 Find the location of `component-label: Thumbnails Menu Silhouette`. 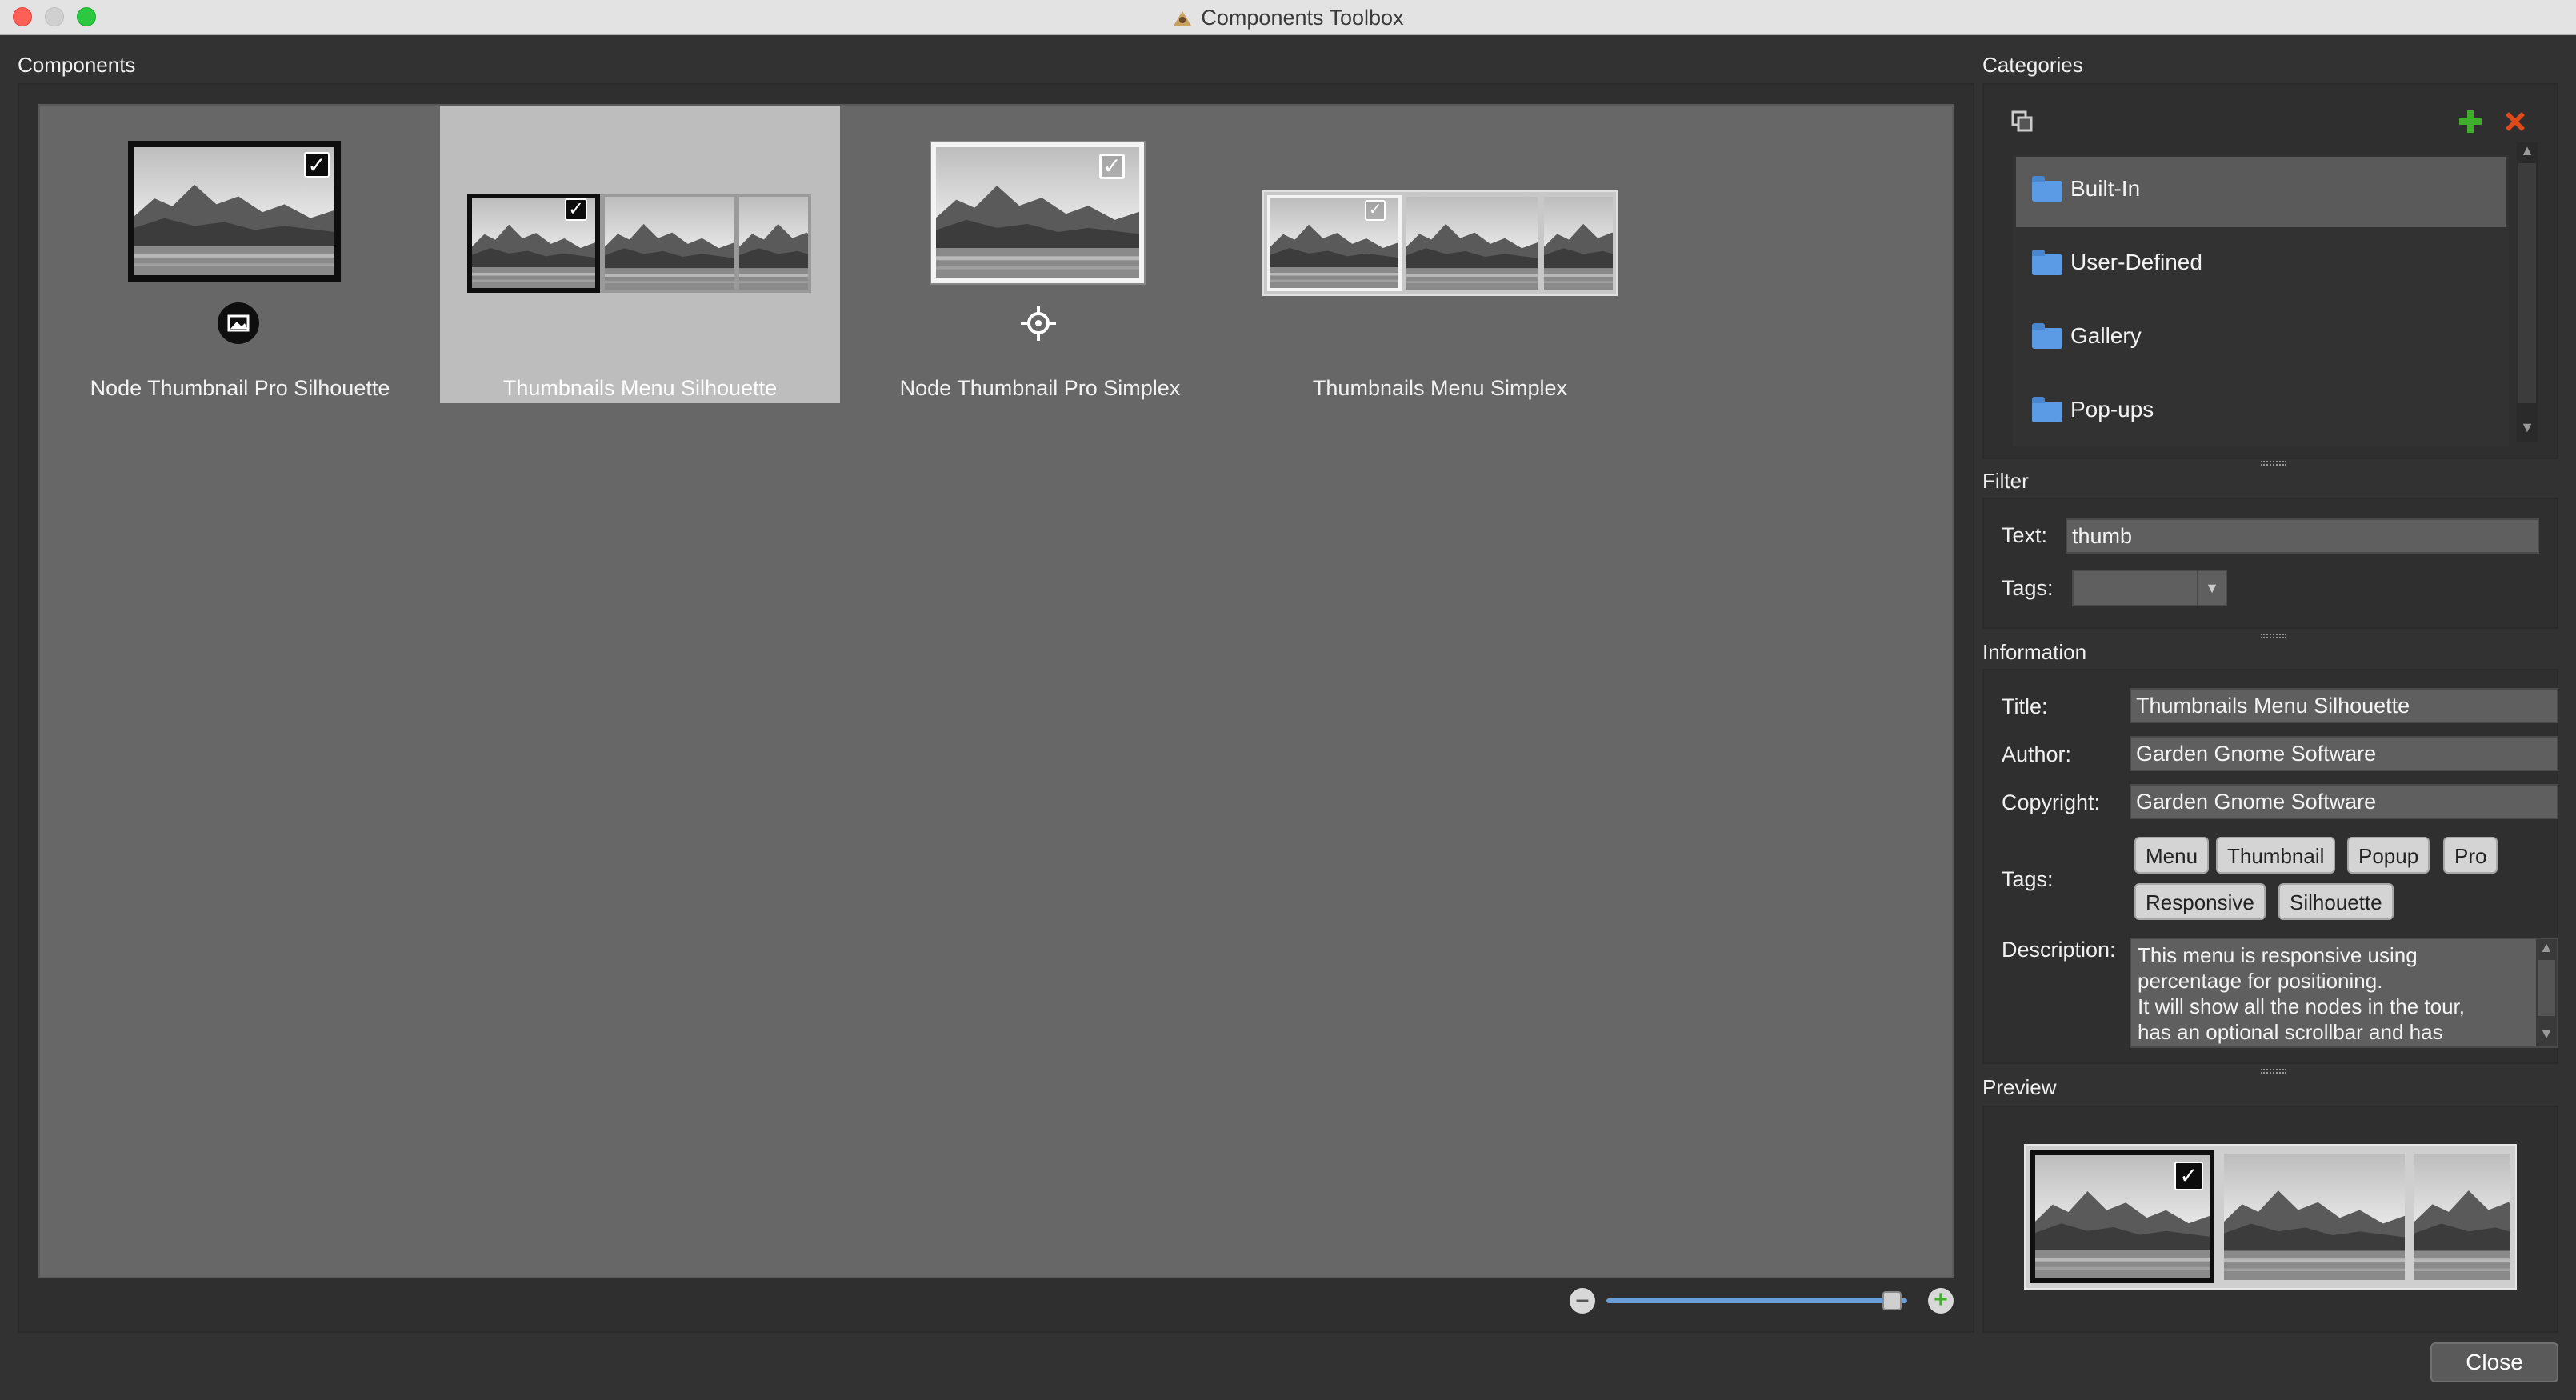

component-label: Thumbnails Menu Silhouette is located at coordinates (640, 388).